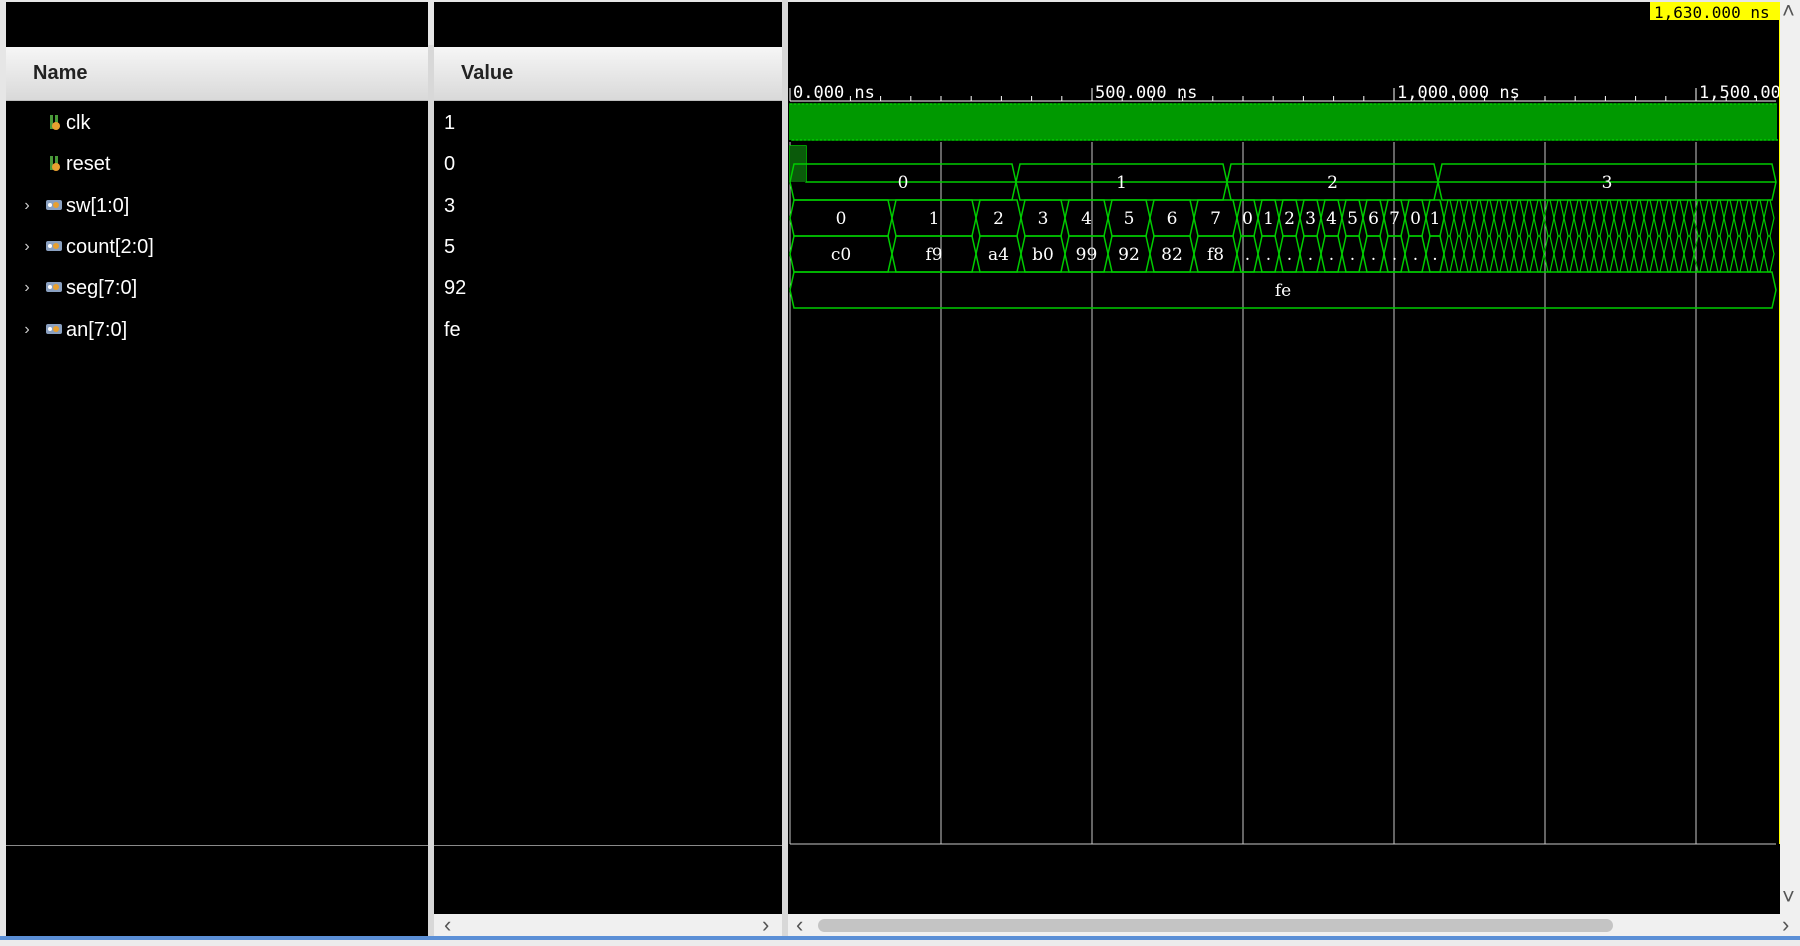 The height and width of the screenshot is (946, 1800). What do you see at coordinates (998, 255) in the screenshot?
I see `seg-value-label: a4` at bounding box center [998, 255].